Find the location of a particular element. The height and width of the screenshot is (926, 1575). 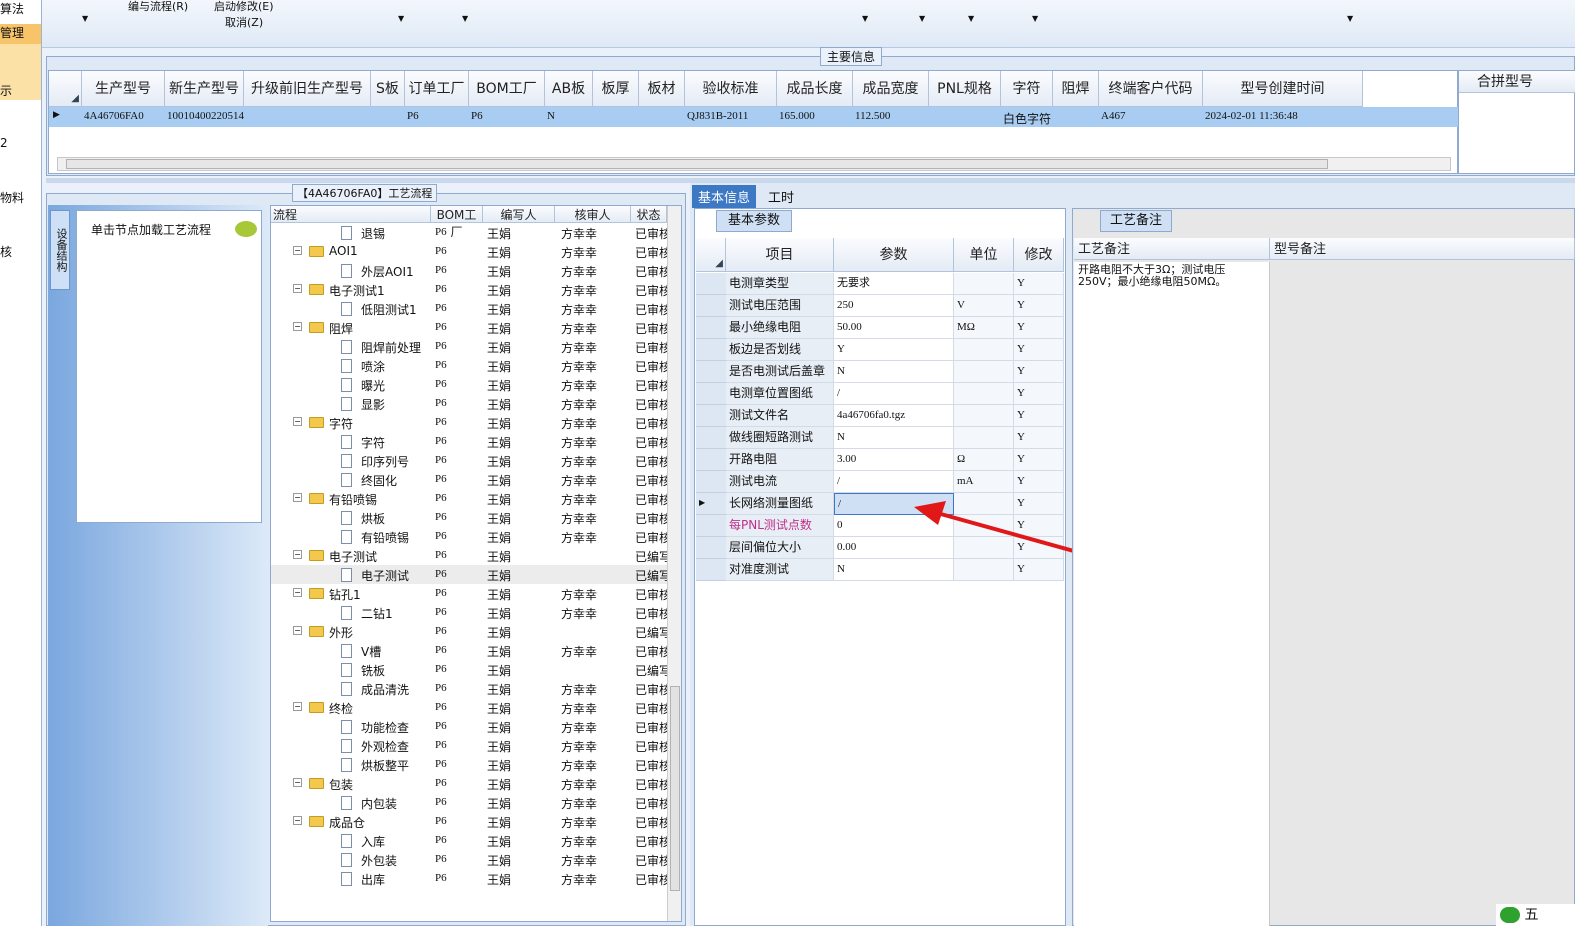

column-header: 流程 is located at coordinates (351, 214).